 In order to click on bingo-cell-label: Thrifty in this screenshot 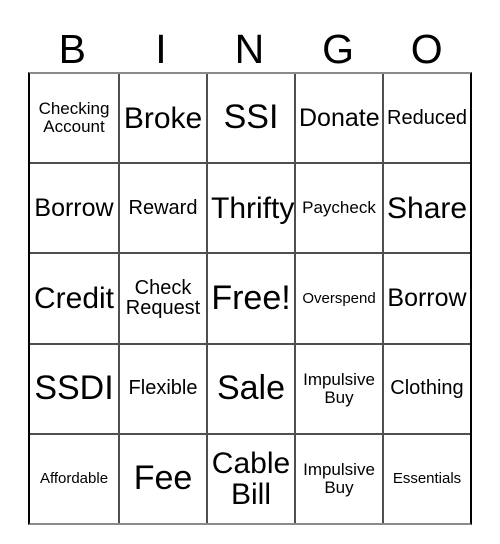, I will do `click(252, 208)`.